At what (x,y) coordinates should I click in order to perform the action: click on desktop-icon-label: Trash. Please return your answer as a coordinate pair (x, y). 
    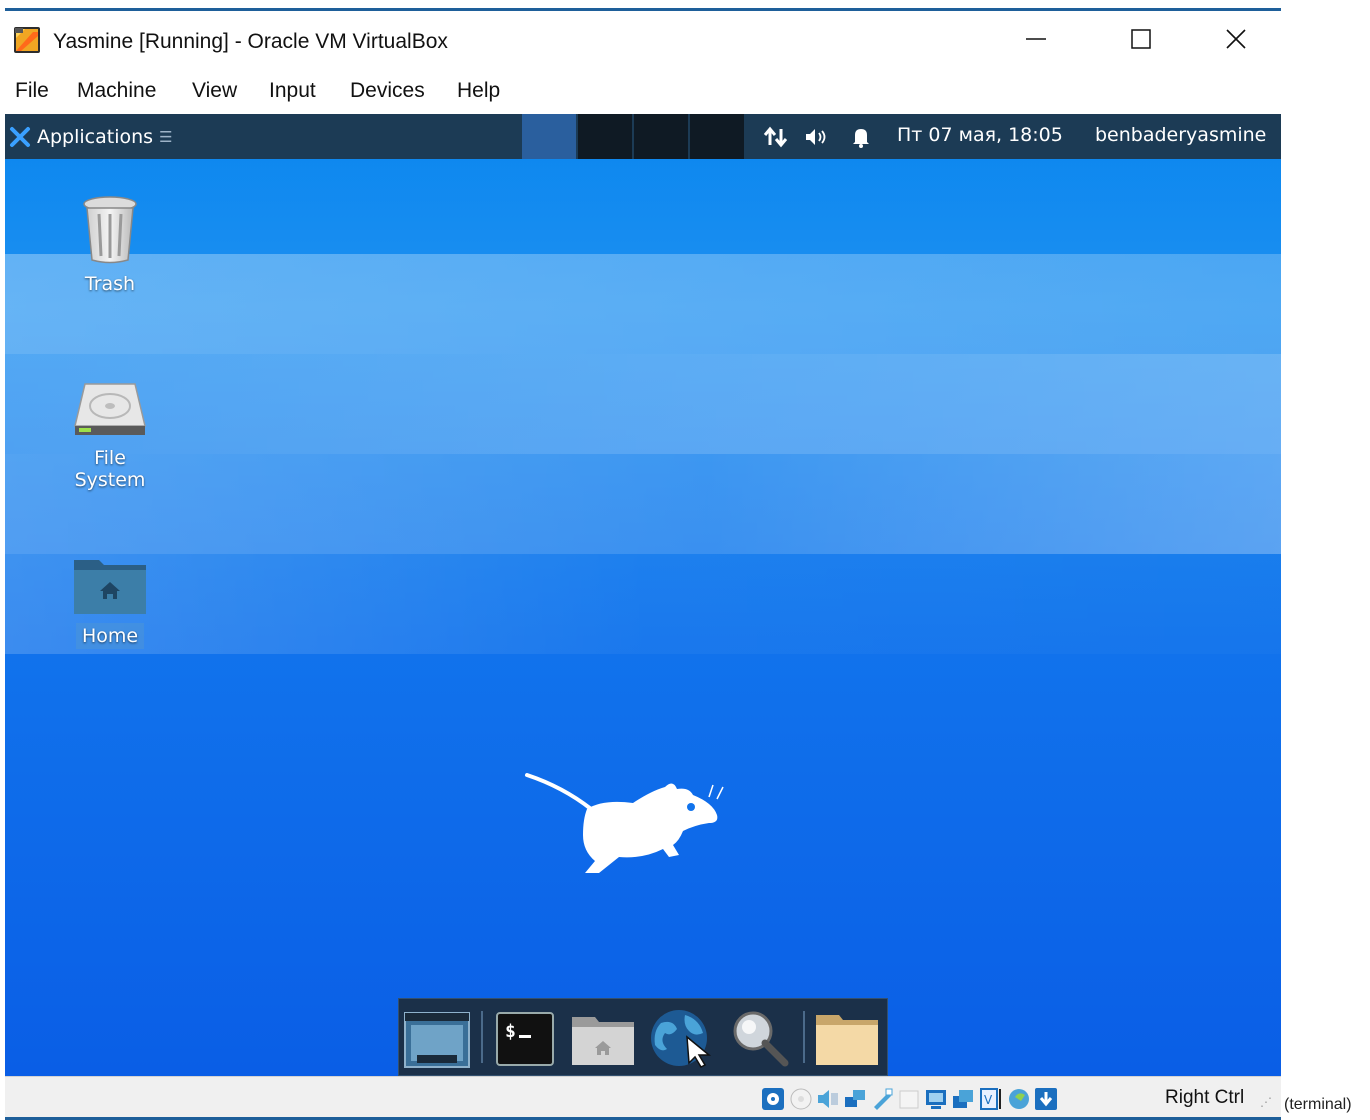
    Looking at the image, I should click on (110, 284).